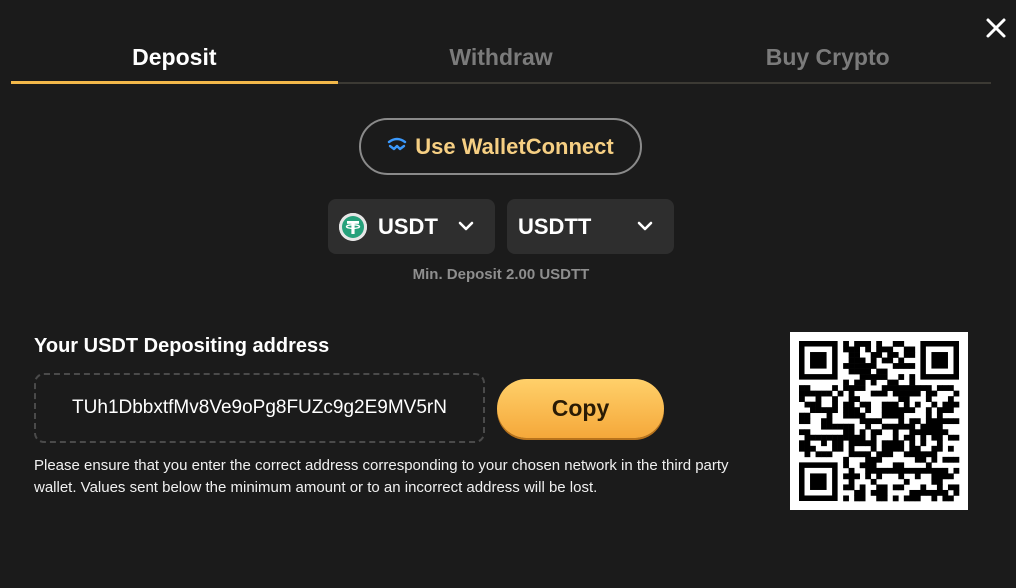 This screenshot has width=1016, height=588. Describe the element at coordinates (408, 226) in the screenshot. I see `coin-select-value: USDT` at that location.